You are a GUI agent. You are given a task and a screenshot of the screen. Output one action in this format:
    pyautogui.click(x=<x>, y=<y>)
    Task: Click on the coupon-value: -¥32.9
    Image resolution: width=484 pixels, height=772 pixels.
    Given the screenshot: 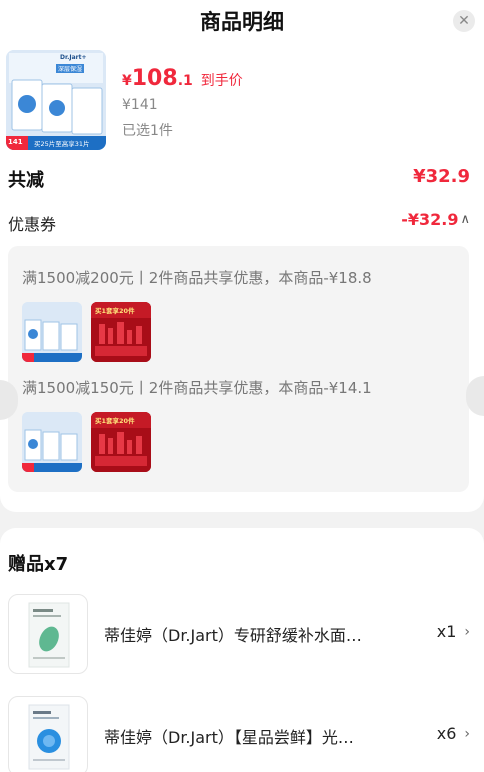 What is the action you would take?
    pyautogui.click(x=430, y=219)
    